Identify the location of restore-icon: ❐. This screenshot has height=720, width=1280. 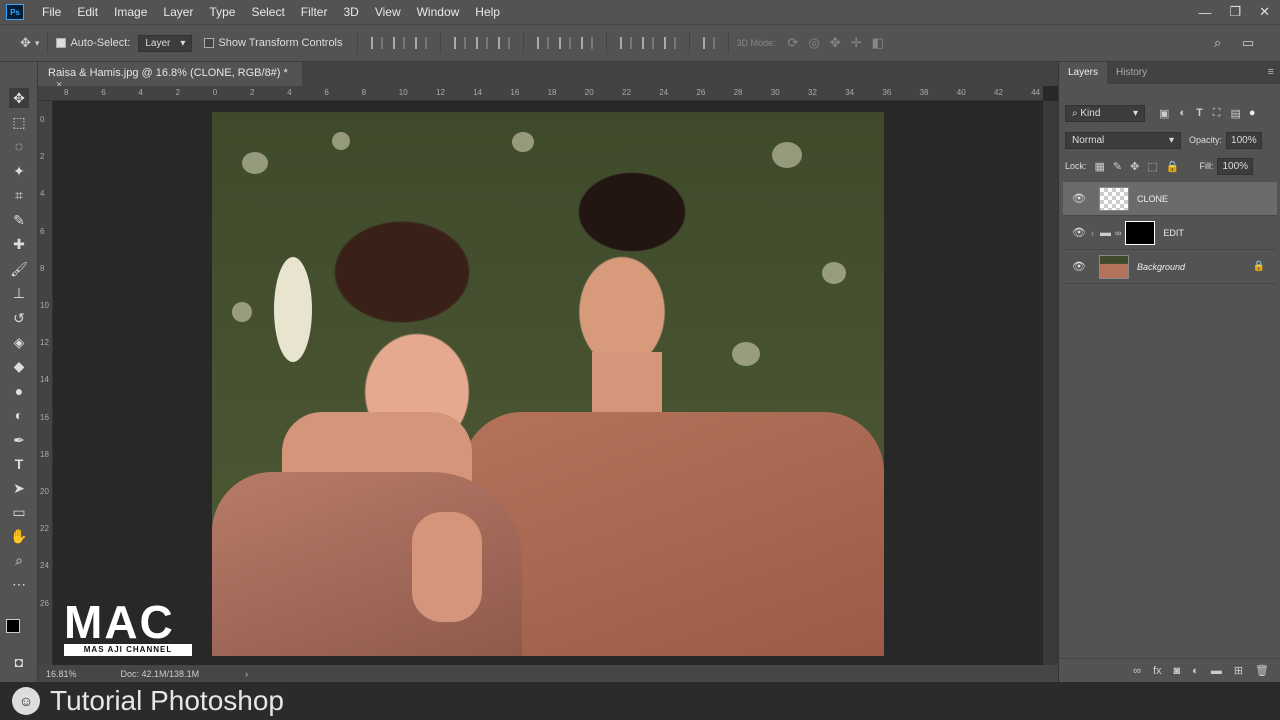
(1235, 12).